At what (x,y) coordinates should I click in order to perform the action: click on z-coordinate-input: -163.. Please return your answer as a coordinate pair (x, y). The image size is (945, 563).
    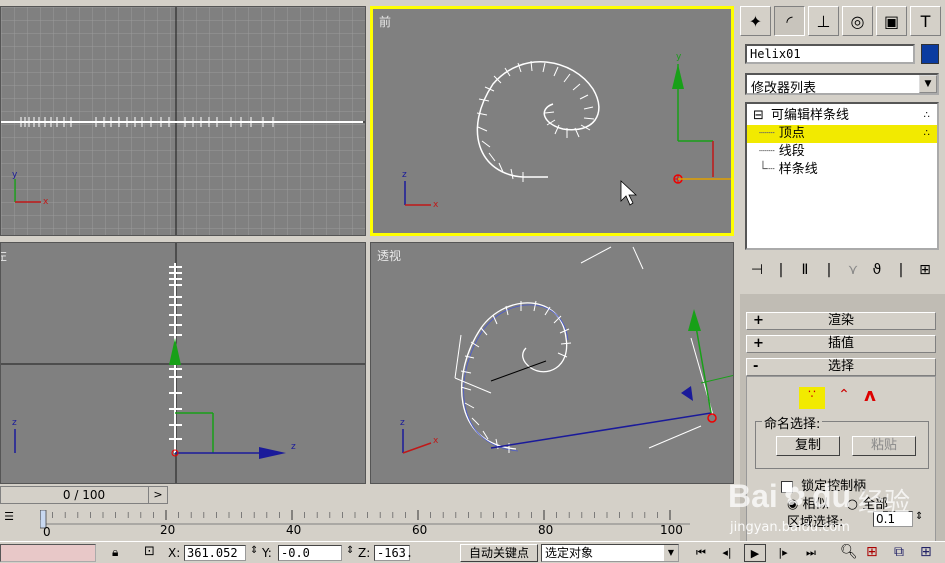
    Looking at the image, I should click on (393, 553).